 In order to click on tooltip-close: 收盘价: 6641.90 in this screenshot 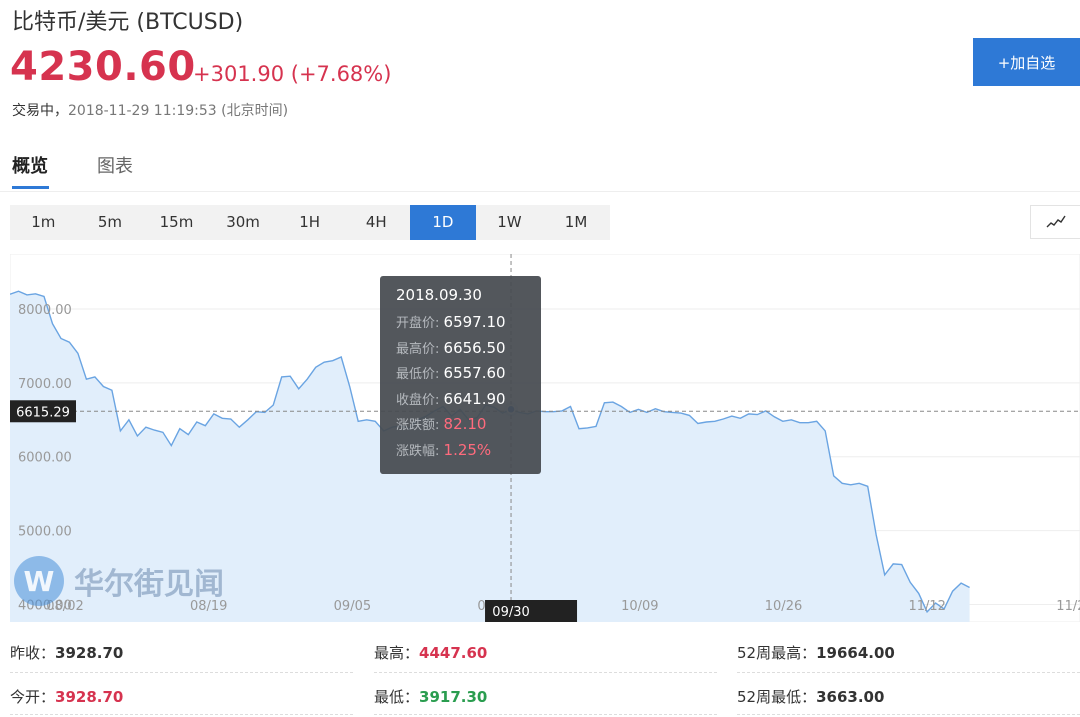, I will do `click(460, 400)`.